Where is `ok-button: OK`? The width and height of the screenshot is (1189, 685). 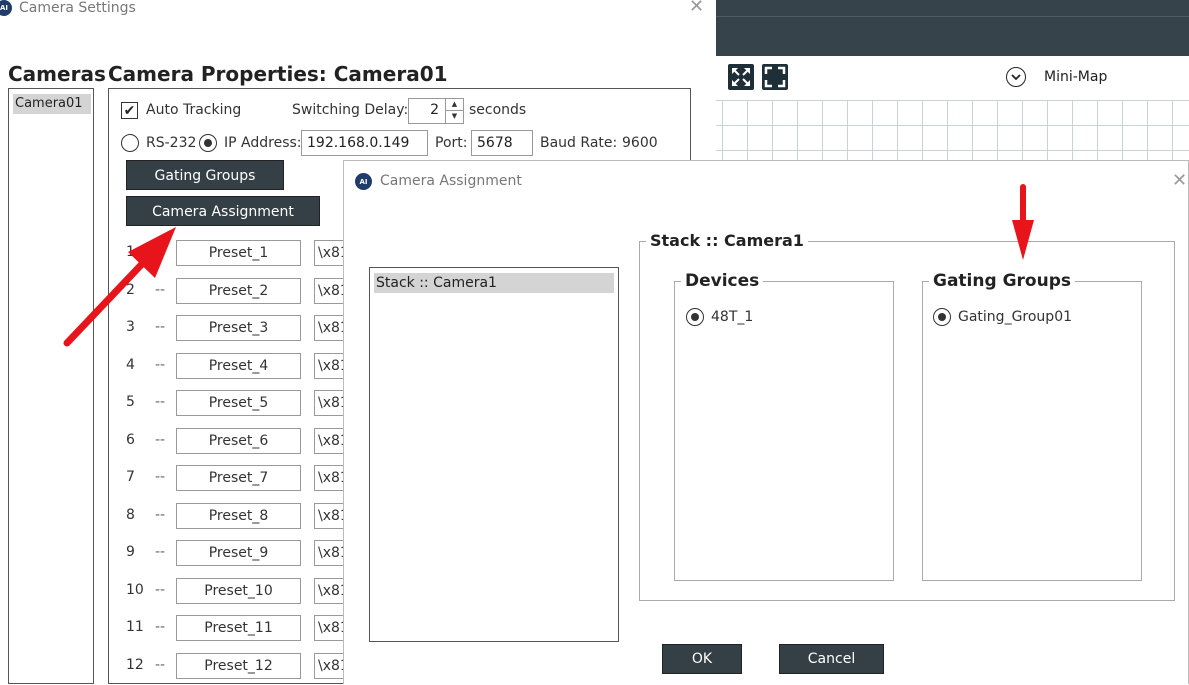 ok-button: OK is located at coordinates (702, 659).